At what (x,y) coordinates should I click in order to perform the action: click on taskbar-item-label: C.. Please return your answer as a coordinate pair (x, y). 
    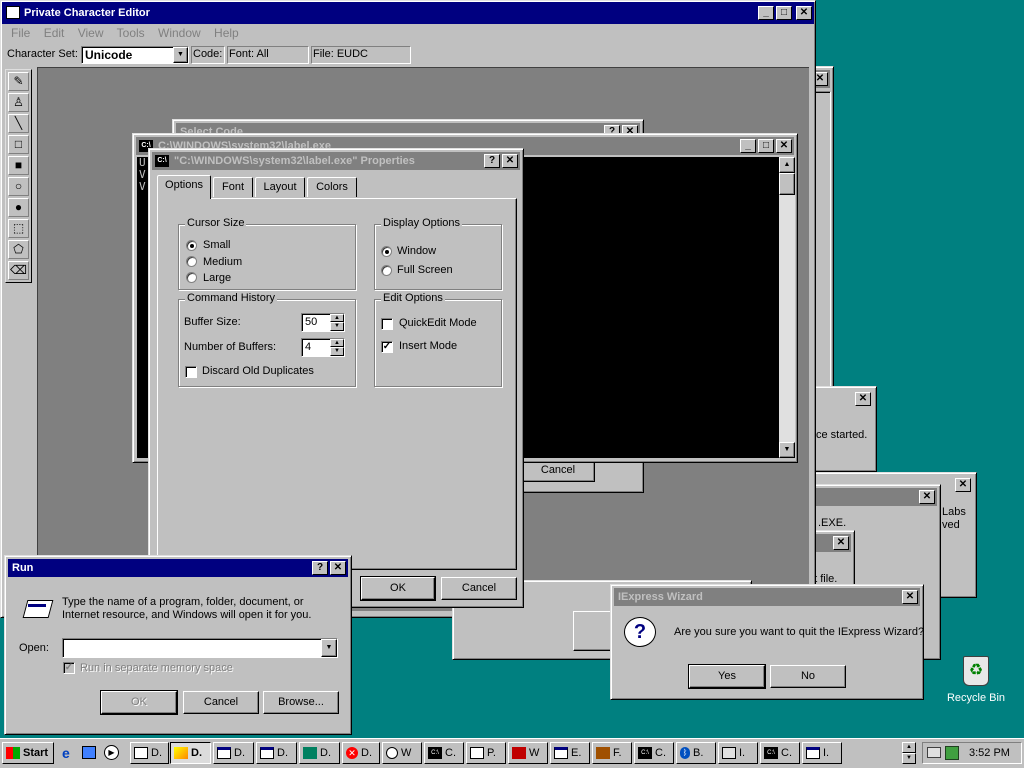
    Looking at the image, I should click on (786, 753).